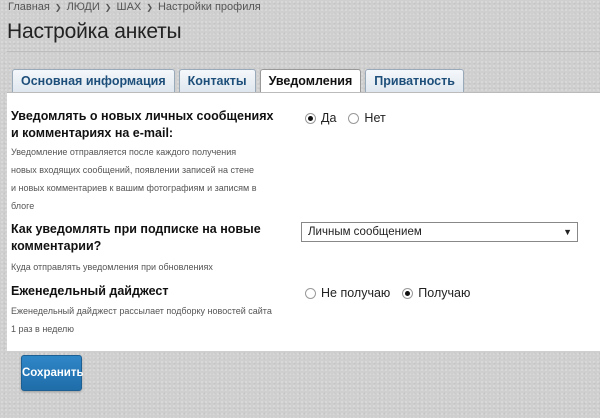 This screenshot has height=418, width=600. Describe the element at coordinates (567, 232) in the screenshot. I see `dropdown-arrow-icon: ▼` at that location.